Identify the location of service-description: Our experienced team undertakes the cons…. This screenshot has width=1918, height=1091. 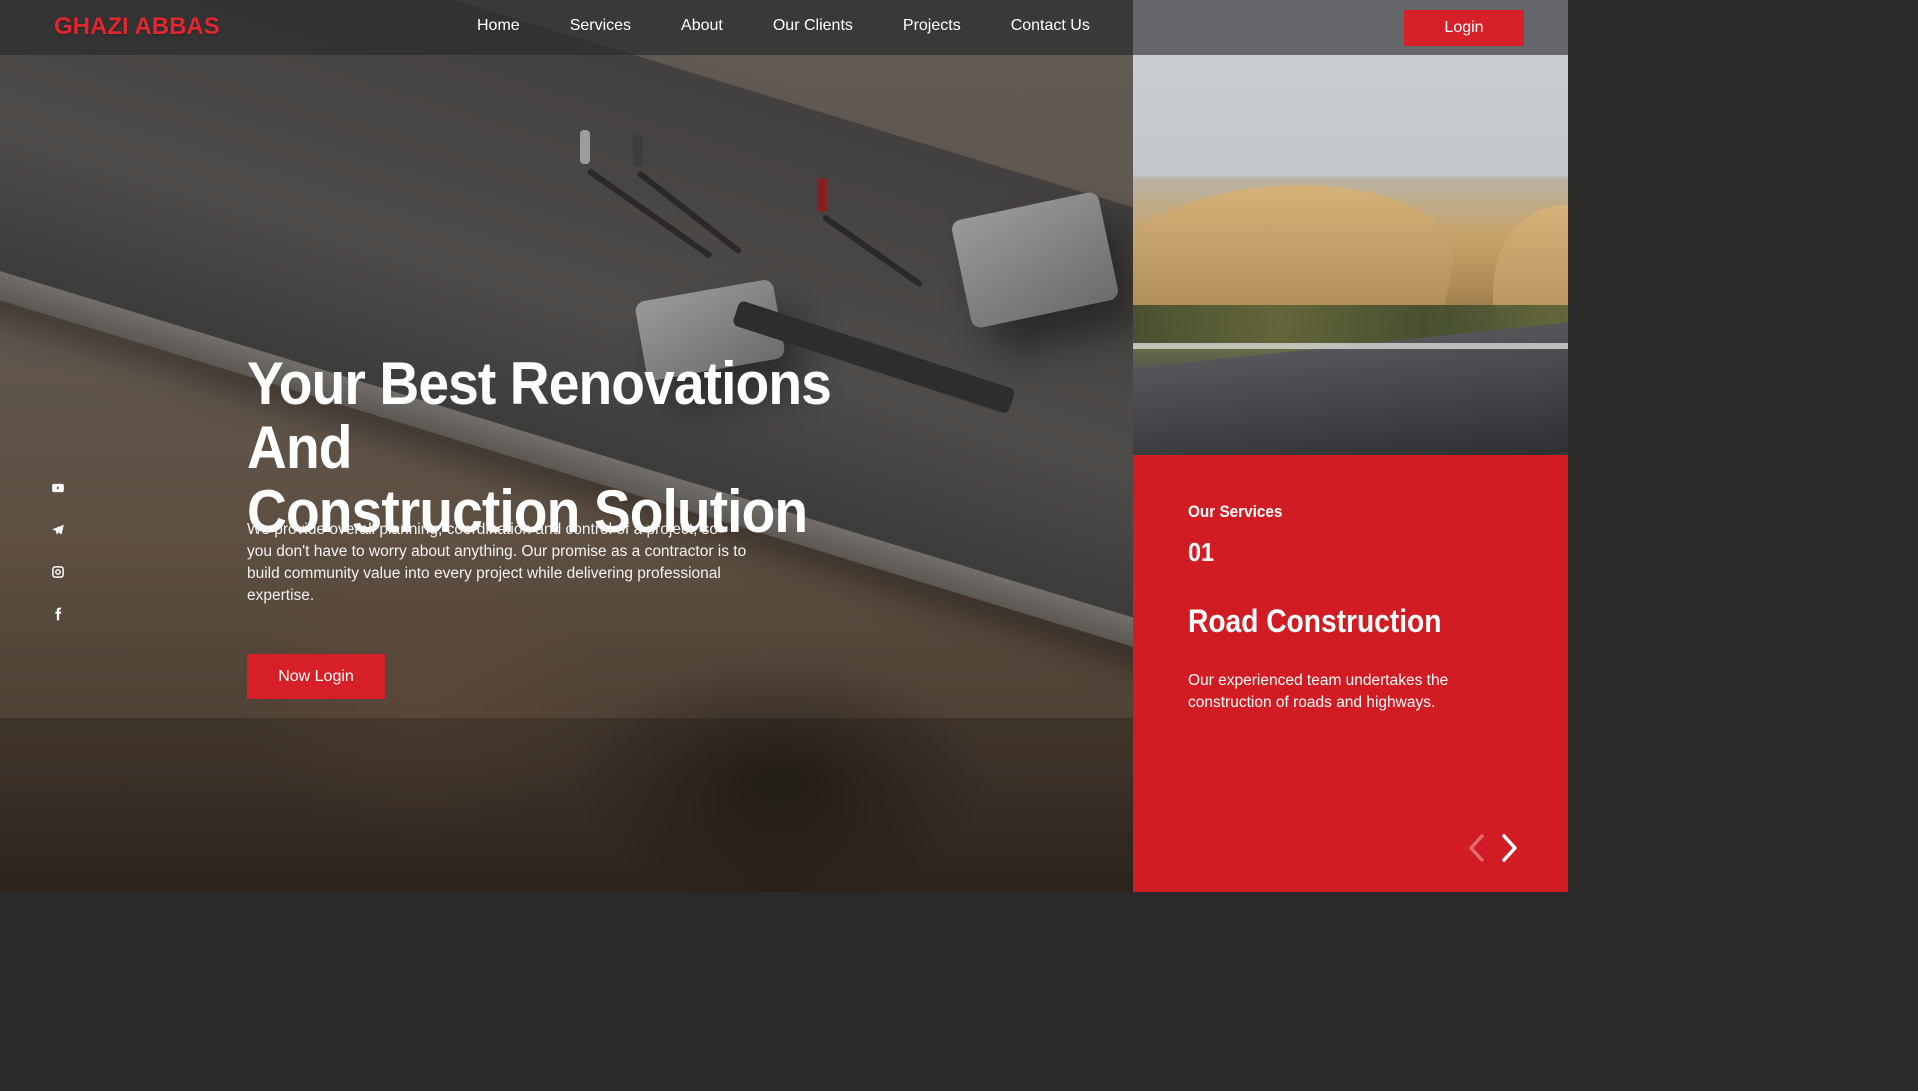
(1318, 691).